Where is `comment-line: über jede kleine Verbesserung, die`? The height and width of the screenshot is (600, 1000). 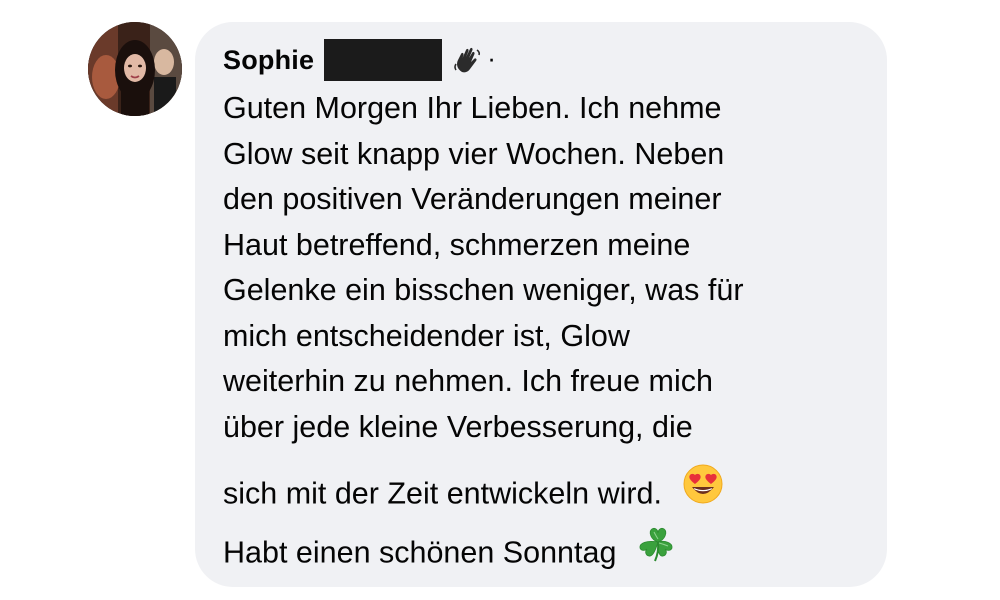 comment-line: über jede kleine Verbesserung, die is located at coordinates (458, 426).